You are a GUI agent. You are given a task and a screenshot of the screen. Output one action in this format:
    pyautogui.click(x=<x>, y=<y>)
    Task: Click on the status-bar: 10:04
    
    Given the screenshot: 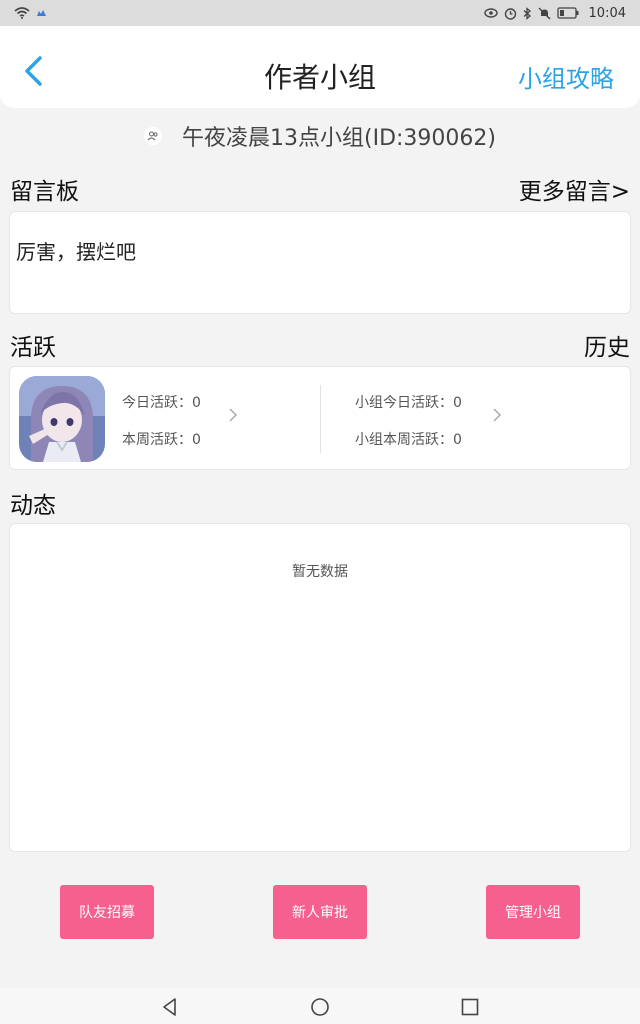 What is the action you would take?
    pyautogui.click(x=320, y=13)
    